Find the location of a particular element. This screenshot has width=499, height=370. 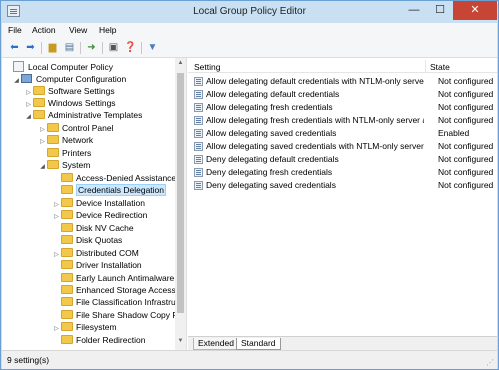

filter-icon: ▼ is located at coordinates (152, 48).